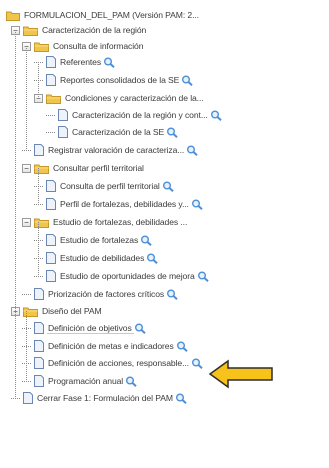  What do you see at coordinates (105, 398) in the screenshot?
I see `tree-item-label: Cerrar Fase 1: Formulación del PAM` at bounding box center [105, 398].